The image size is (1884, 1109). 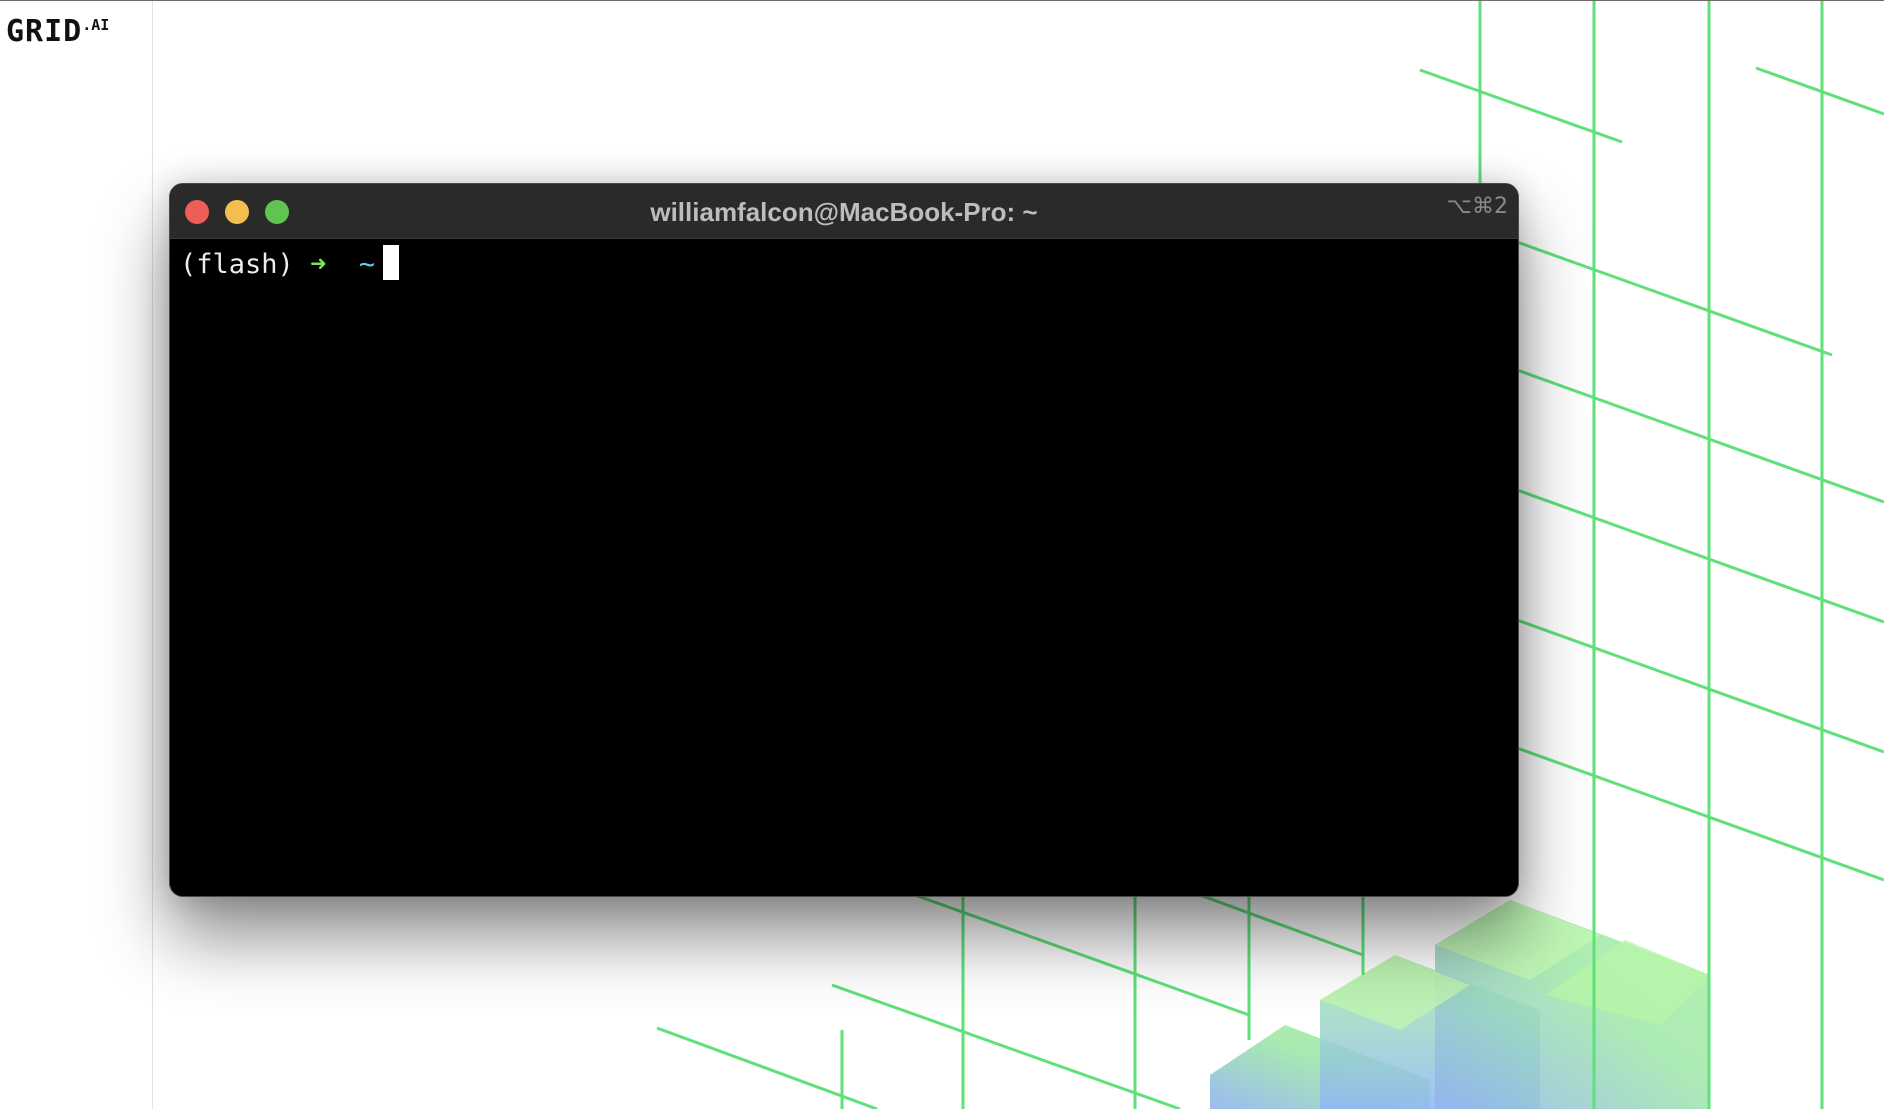 I want to click on cube-stack, so click(x=1460, y=1004).